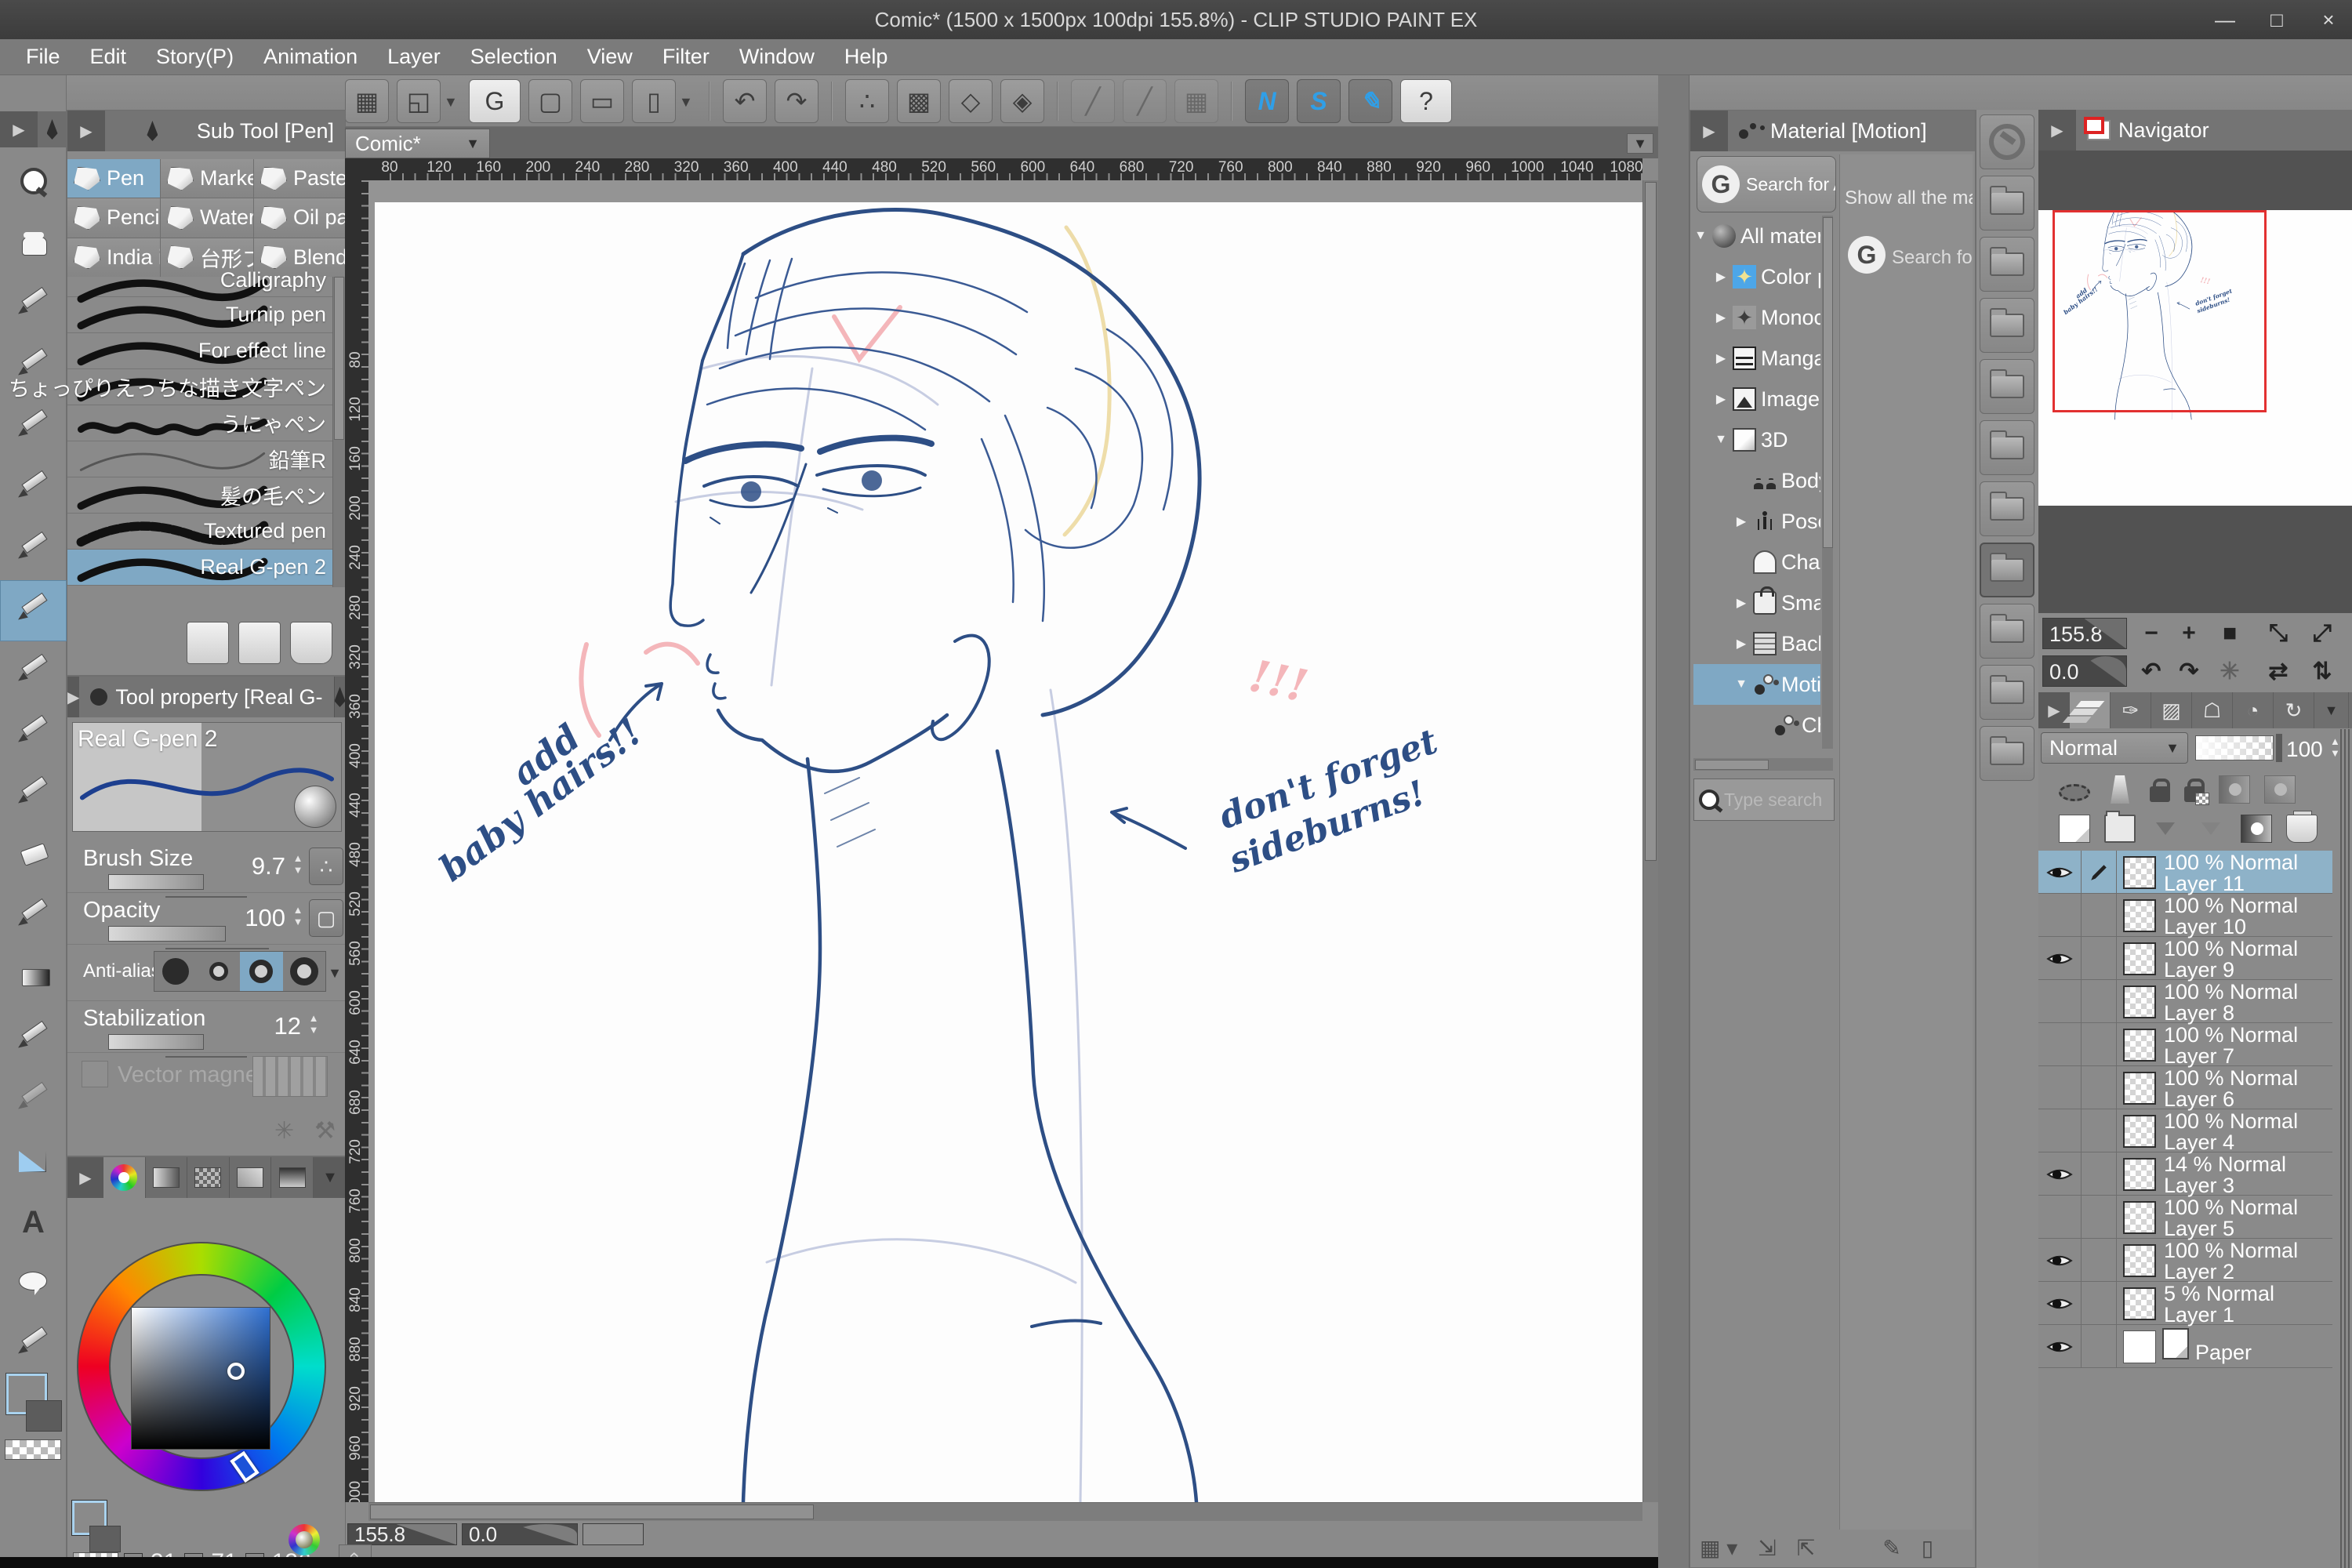  What do you see at coordinates (1756, 480) in the screenshot?
I see `material-tree-body-type: Body type` at bounding box center [1756, 480].